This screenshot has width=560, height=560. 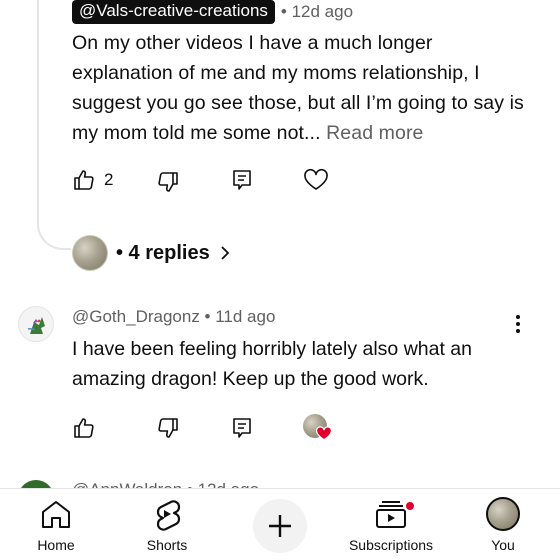 I want to click on like-count: 2, so click(x=109, y=179).